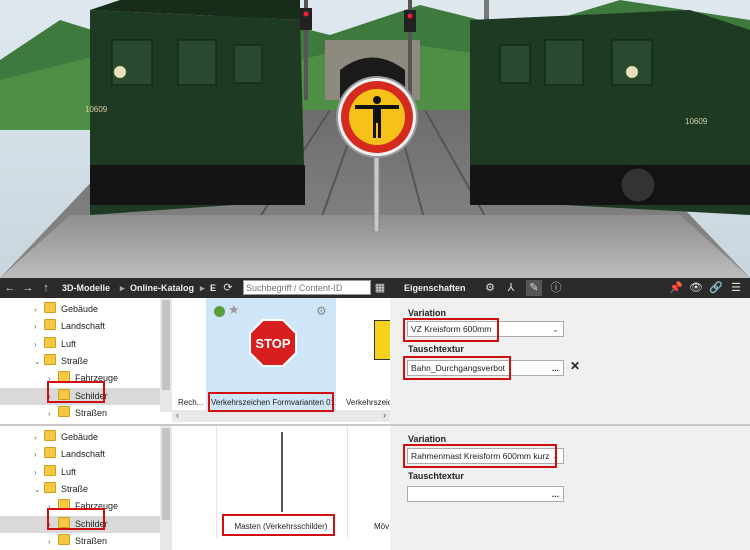 The width and height of the screenshot is (750, 550). I want to click on link-icon: 🔗, so click(716, 288).